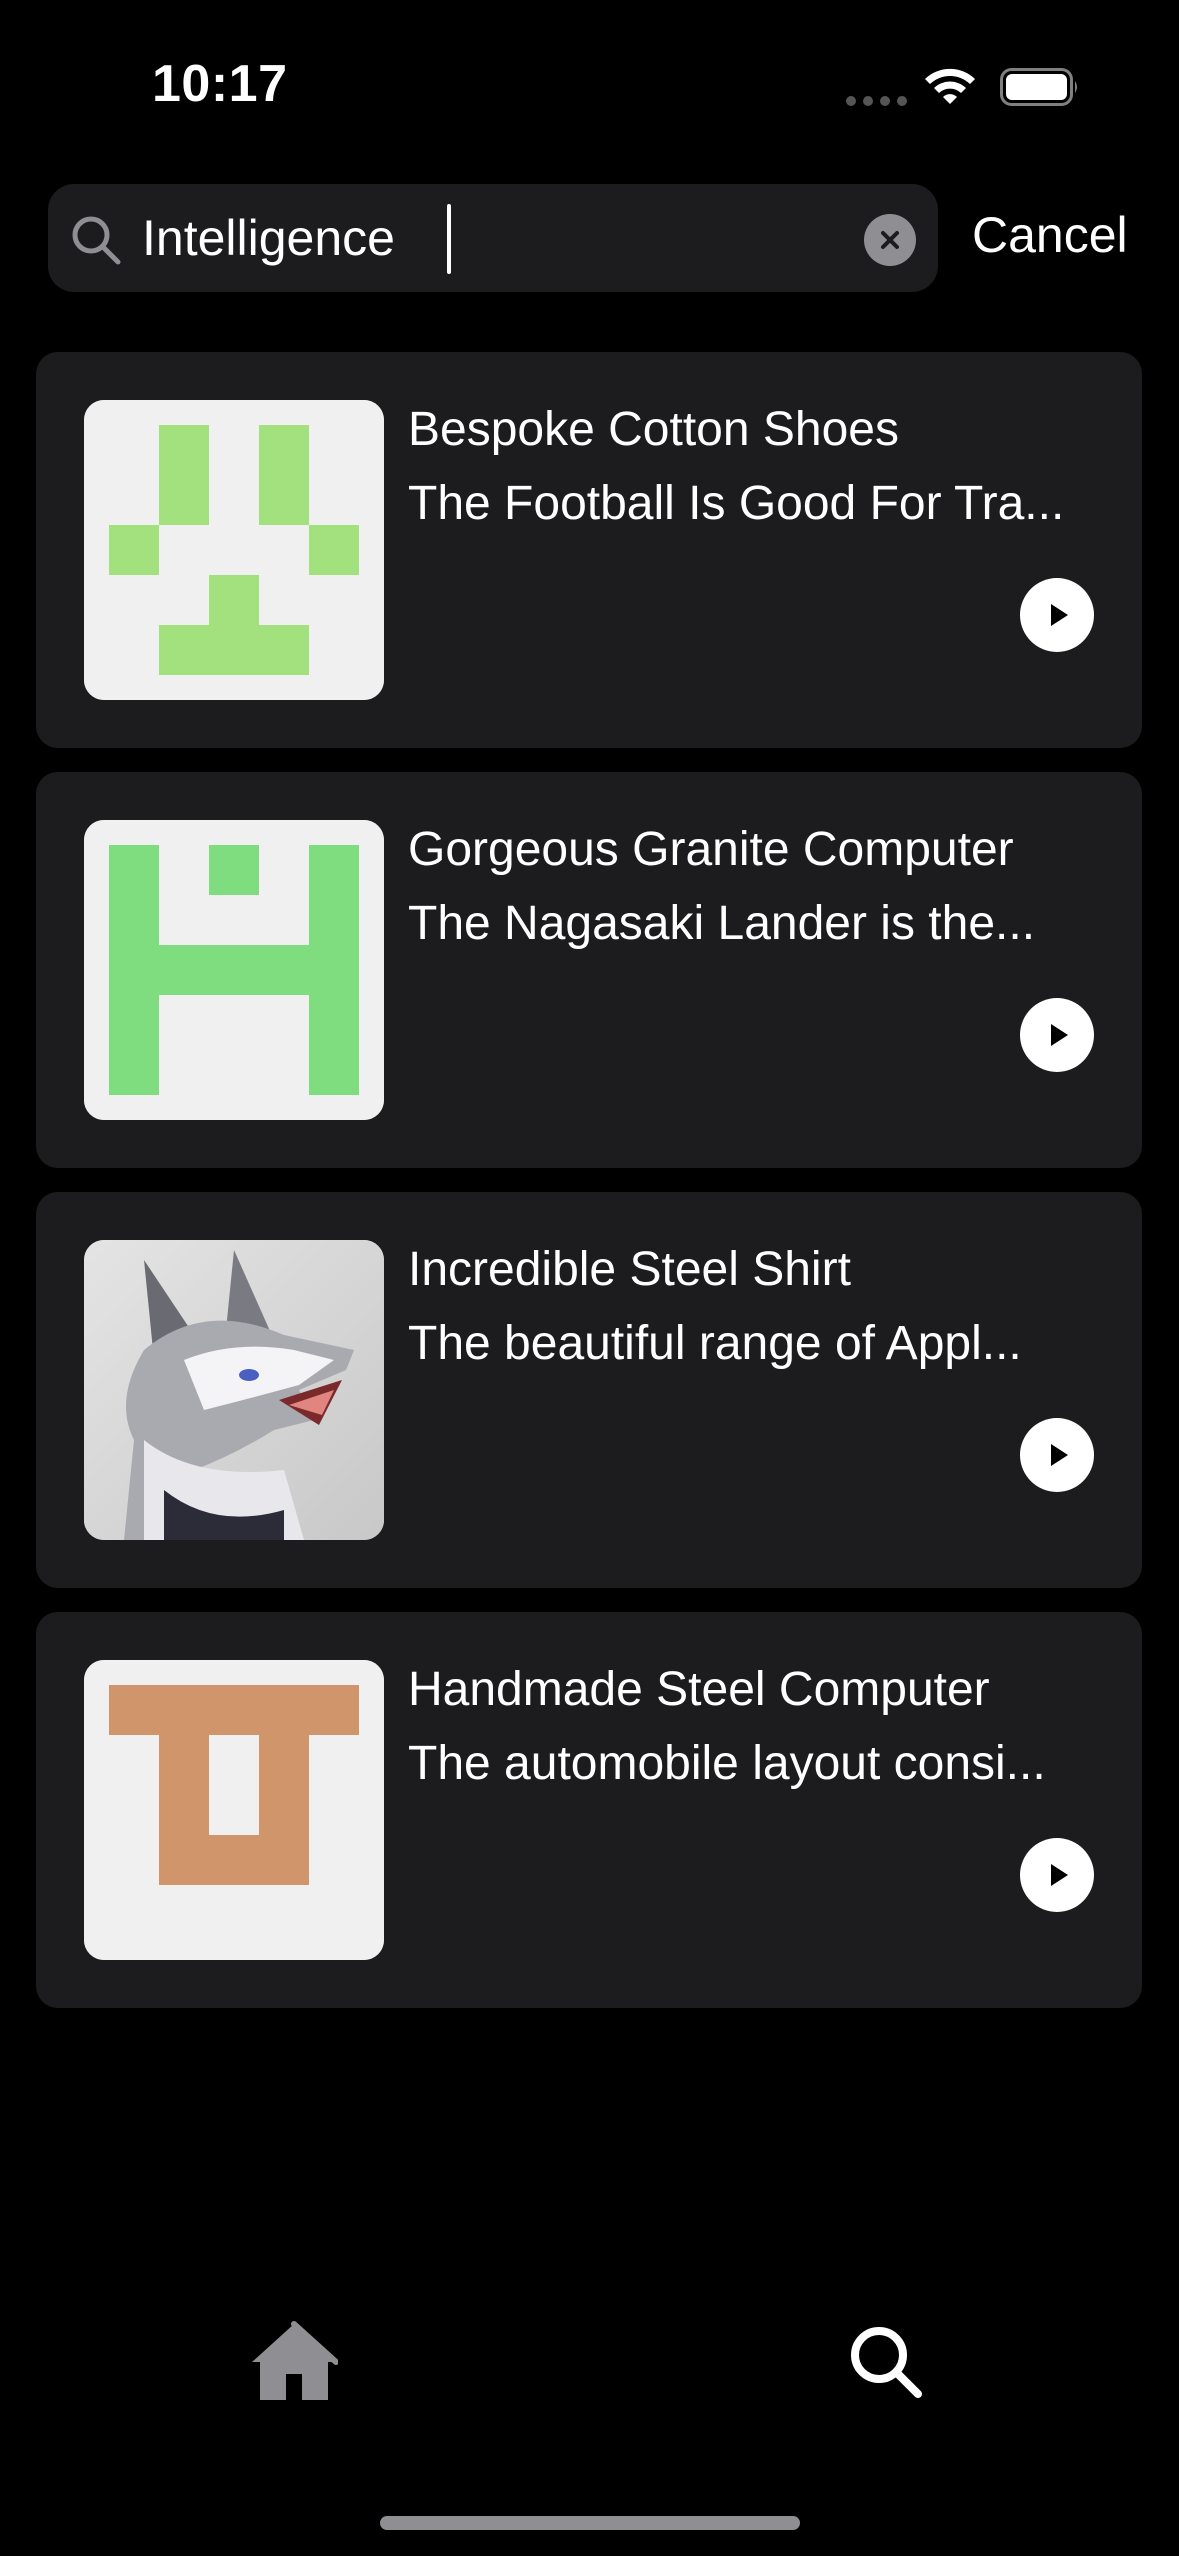 Image resolution: width=1179 pixels, height=2556 pixels. I want to click on tab-home, so click(294, 2362).